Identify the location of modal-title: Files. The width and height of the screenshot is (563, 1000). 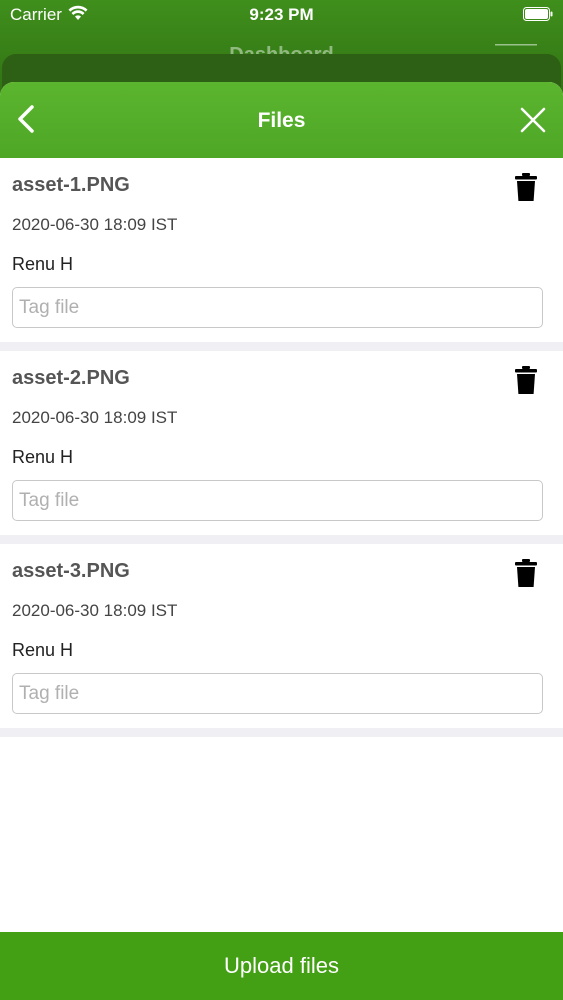
(281, 120).